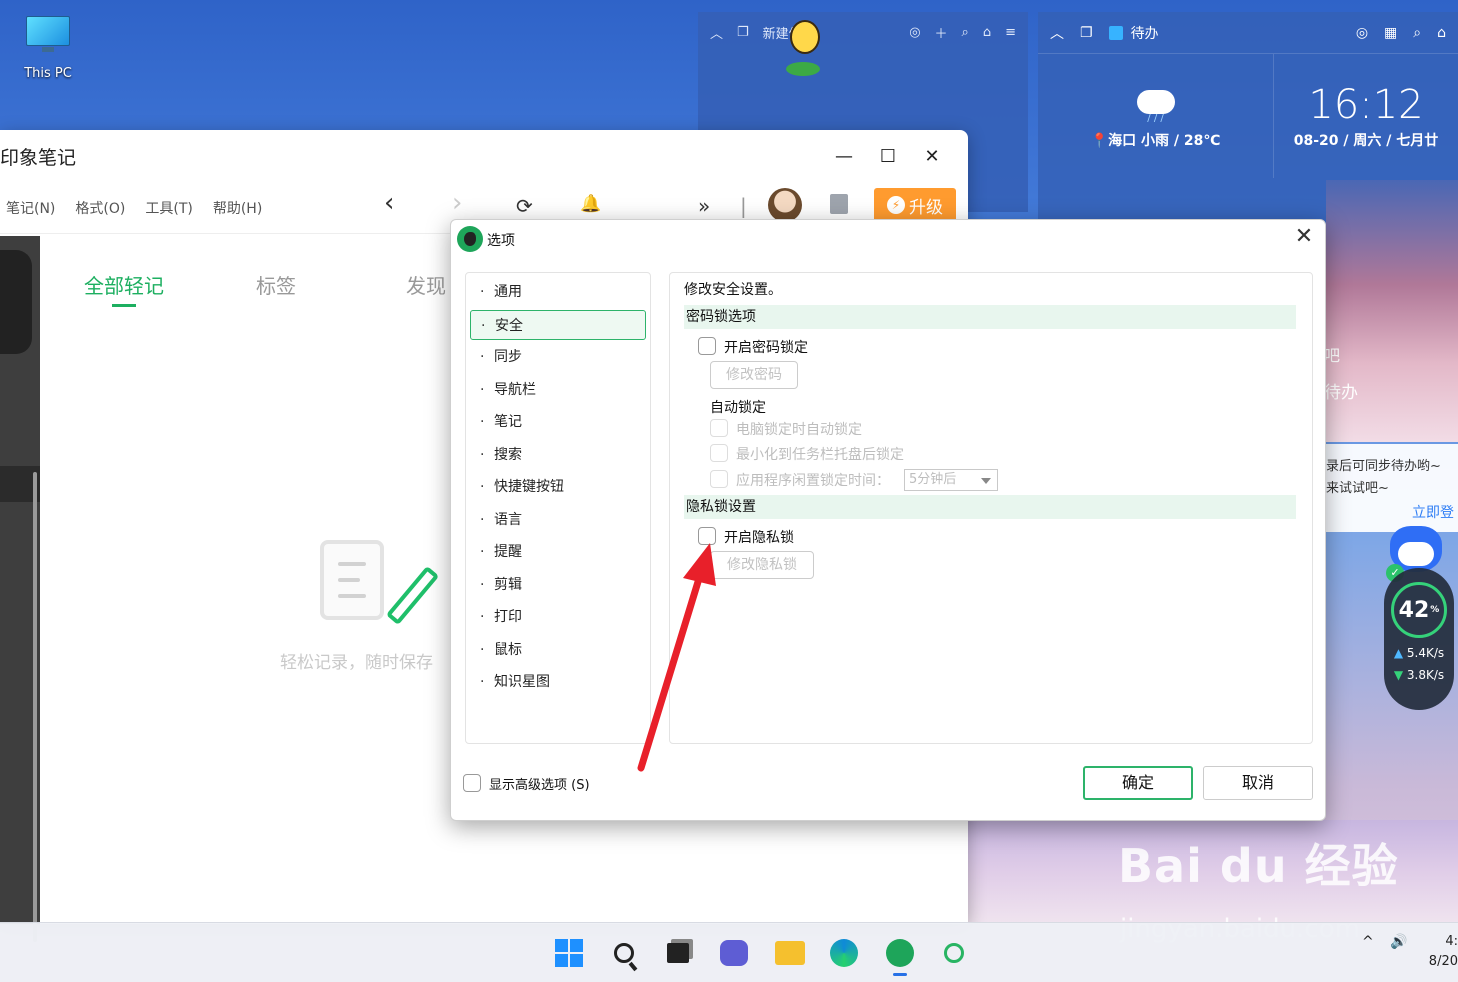 Image resolution: width=1458 pixels, height=982 pixels. Describe the element at coordinates (276, 284) in the screenshot. I see `tab-tags: 标签` at that location.